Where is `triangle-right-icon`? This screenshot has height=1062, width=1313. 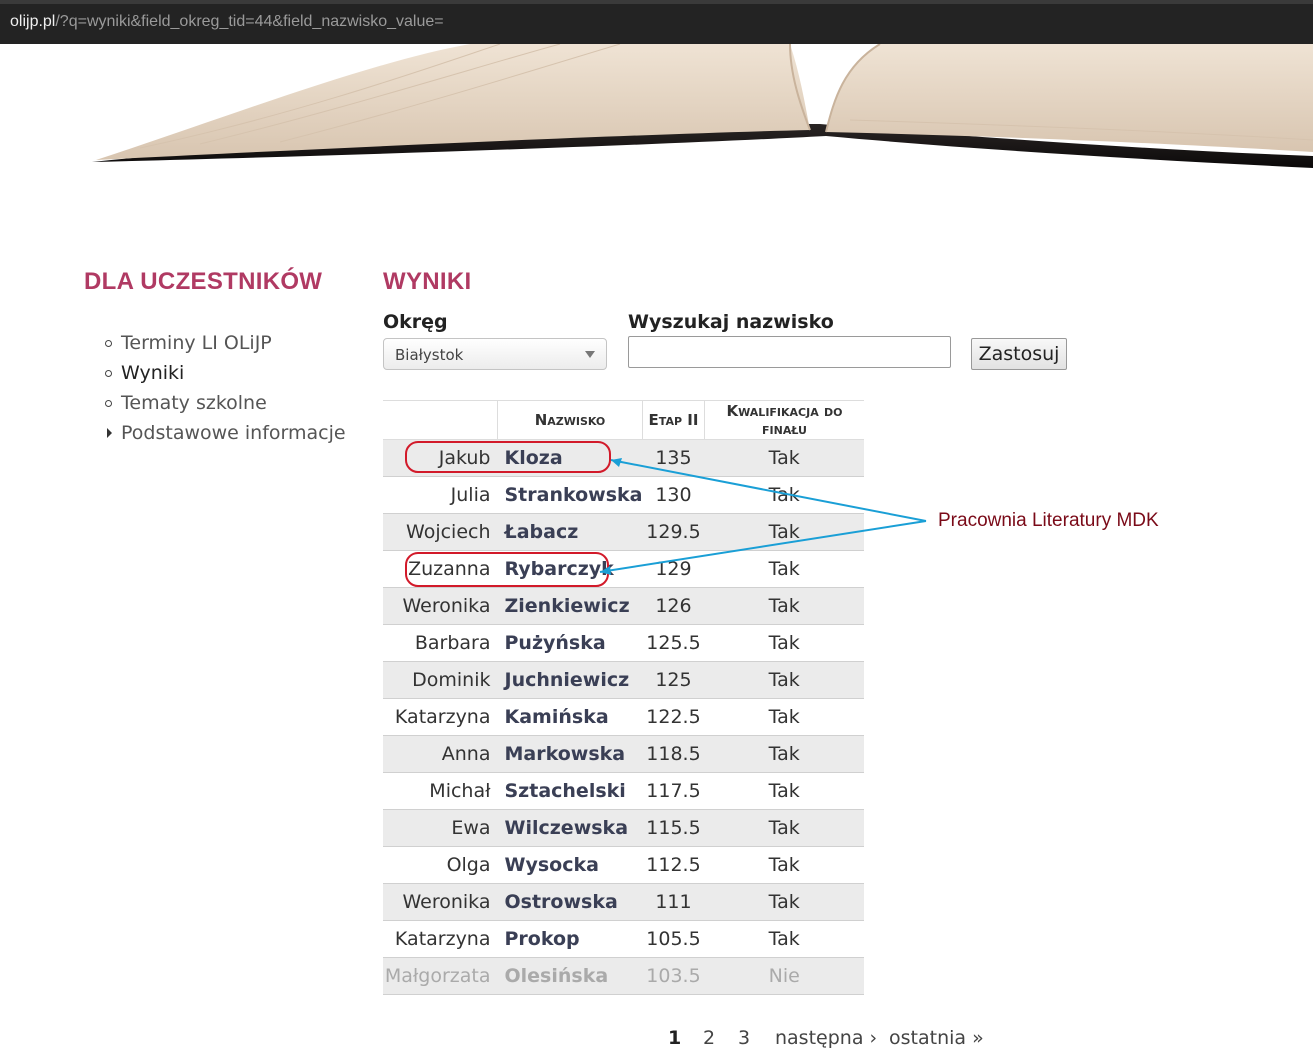 triangle-right-icon is located at coordinates (109, 433).